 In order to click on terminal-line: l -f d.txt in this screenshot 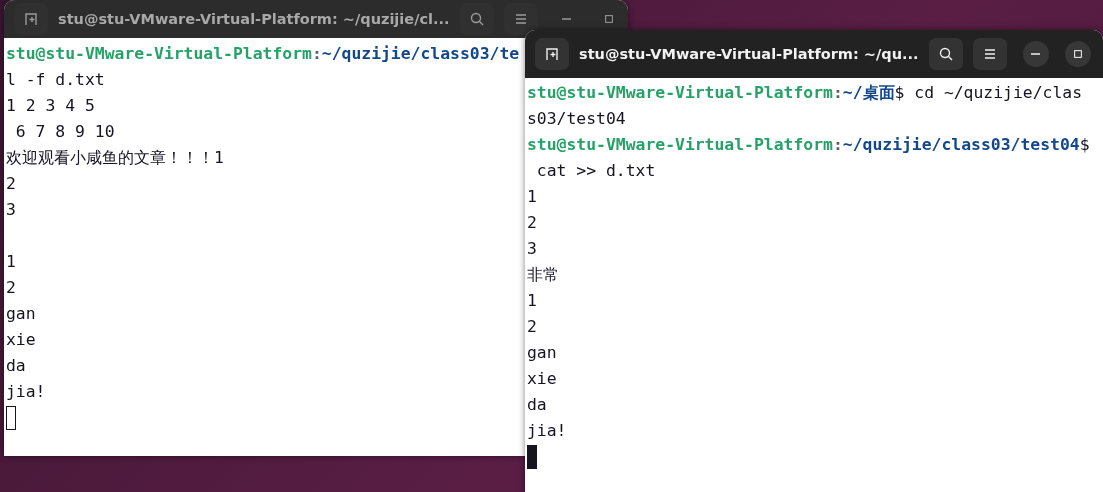, I will do `click(55, 80)`.